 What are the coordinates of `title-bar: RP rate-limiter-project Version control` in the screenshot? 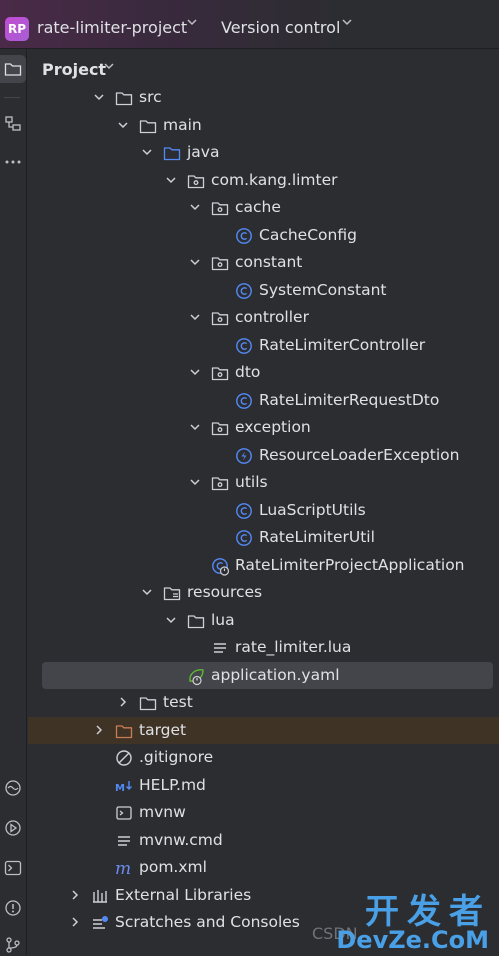 It's located at (249, 24).